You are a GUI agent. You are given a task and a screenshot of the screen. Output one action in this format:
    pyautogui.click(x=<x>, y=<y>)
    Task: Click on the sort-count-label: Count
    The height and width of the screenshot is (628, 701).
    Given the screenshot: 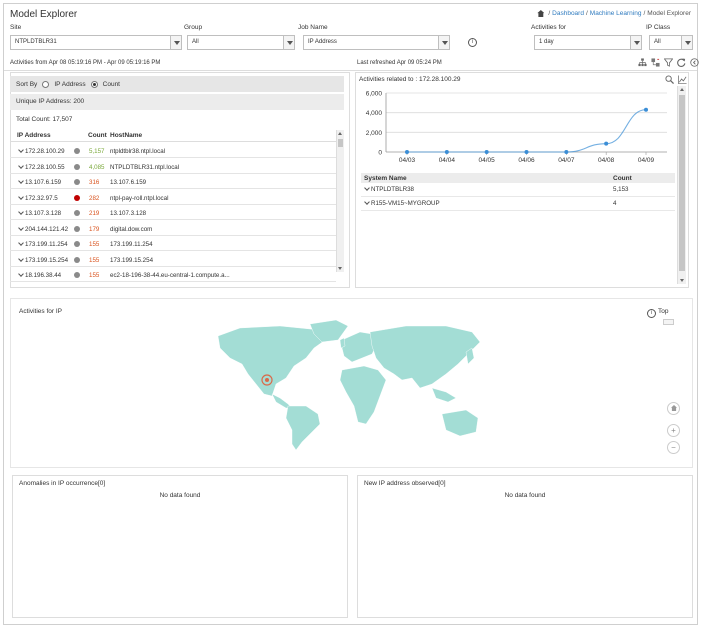 What is the action you would take?
    pyautogui.click(x=111, y=84)
    